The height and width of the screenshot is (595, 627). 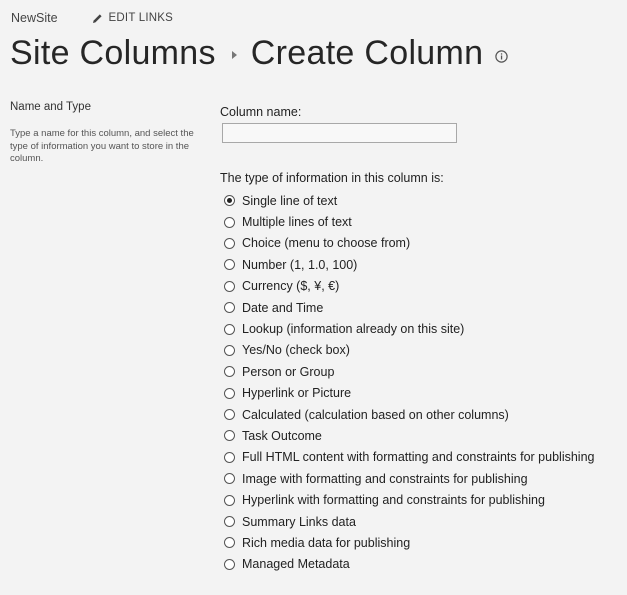 I want to click on site-link-newsite: NewSite, so click(x=34, y=18).